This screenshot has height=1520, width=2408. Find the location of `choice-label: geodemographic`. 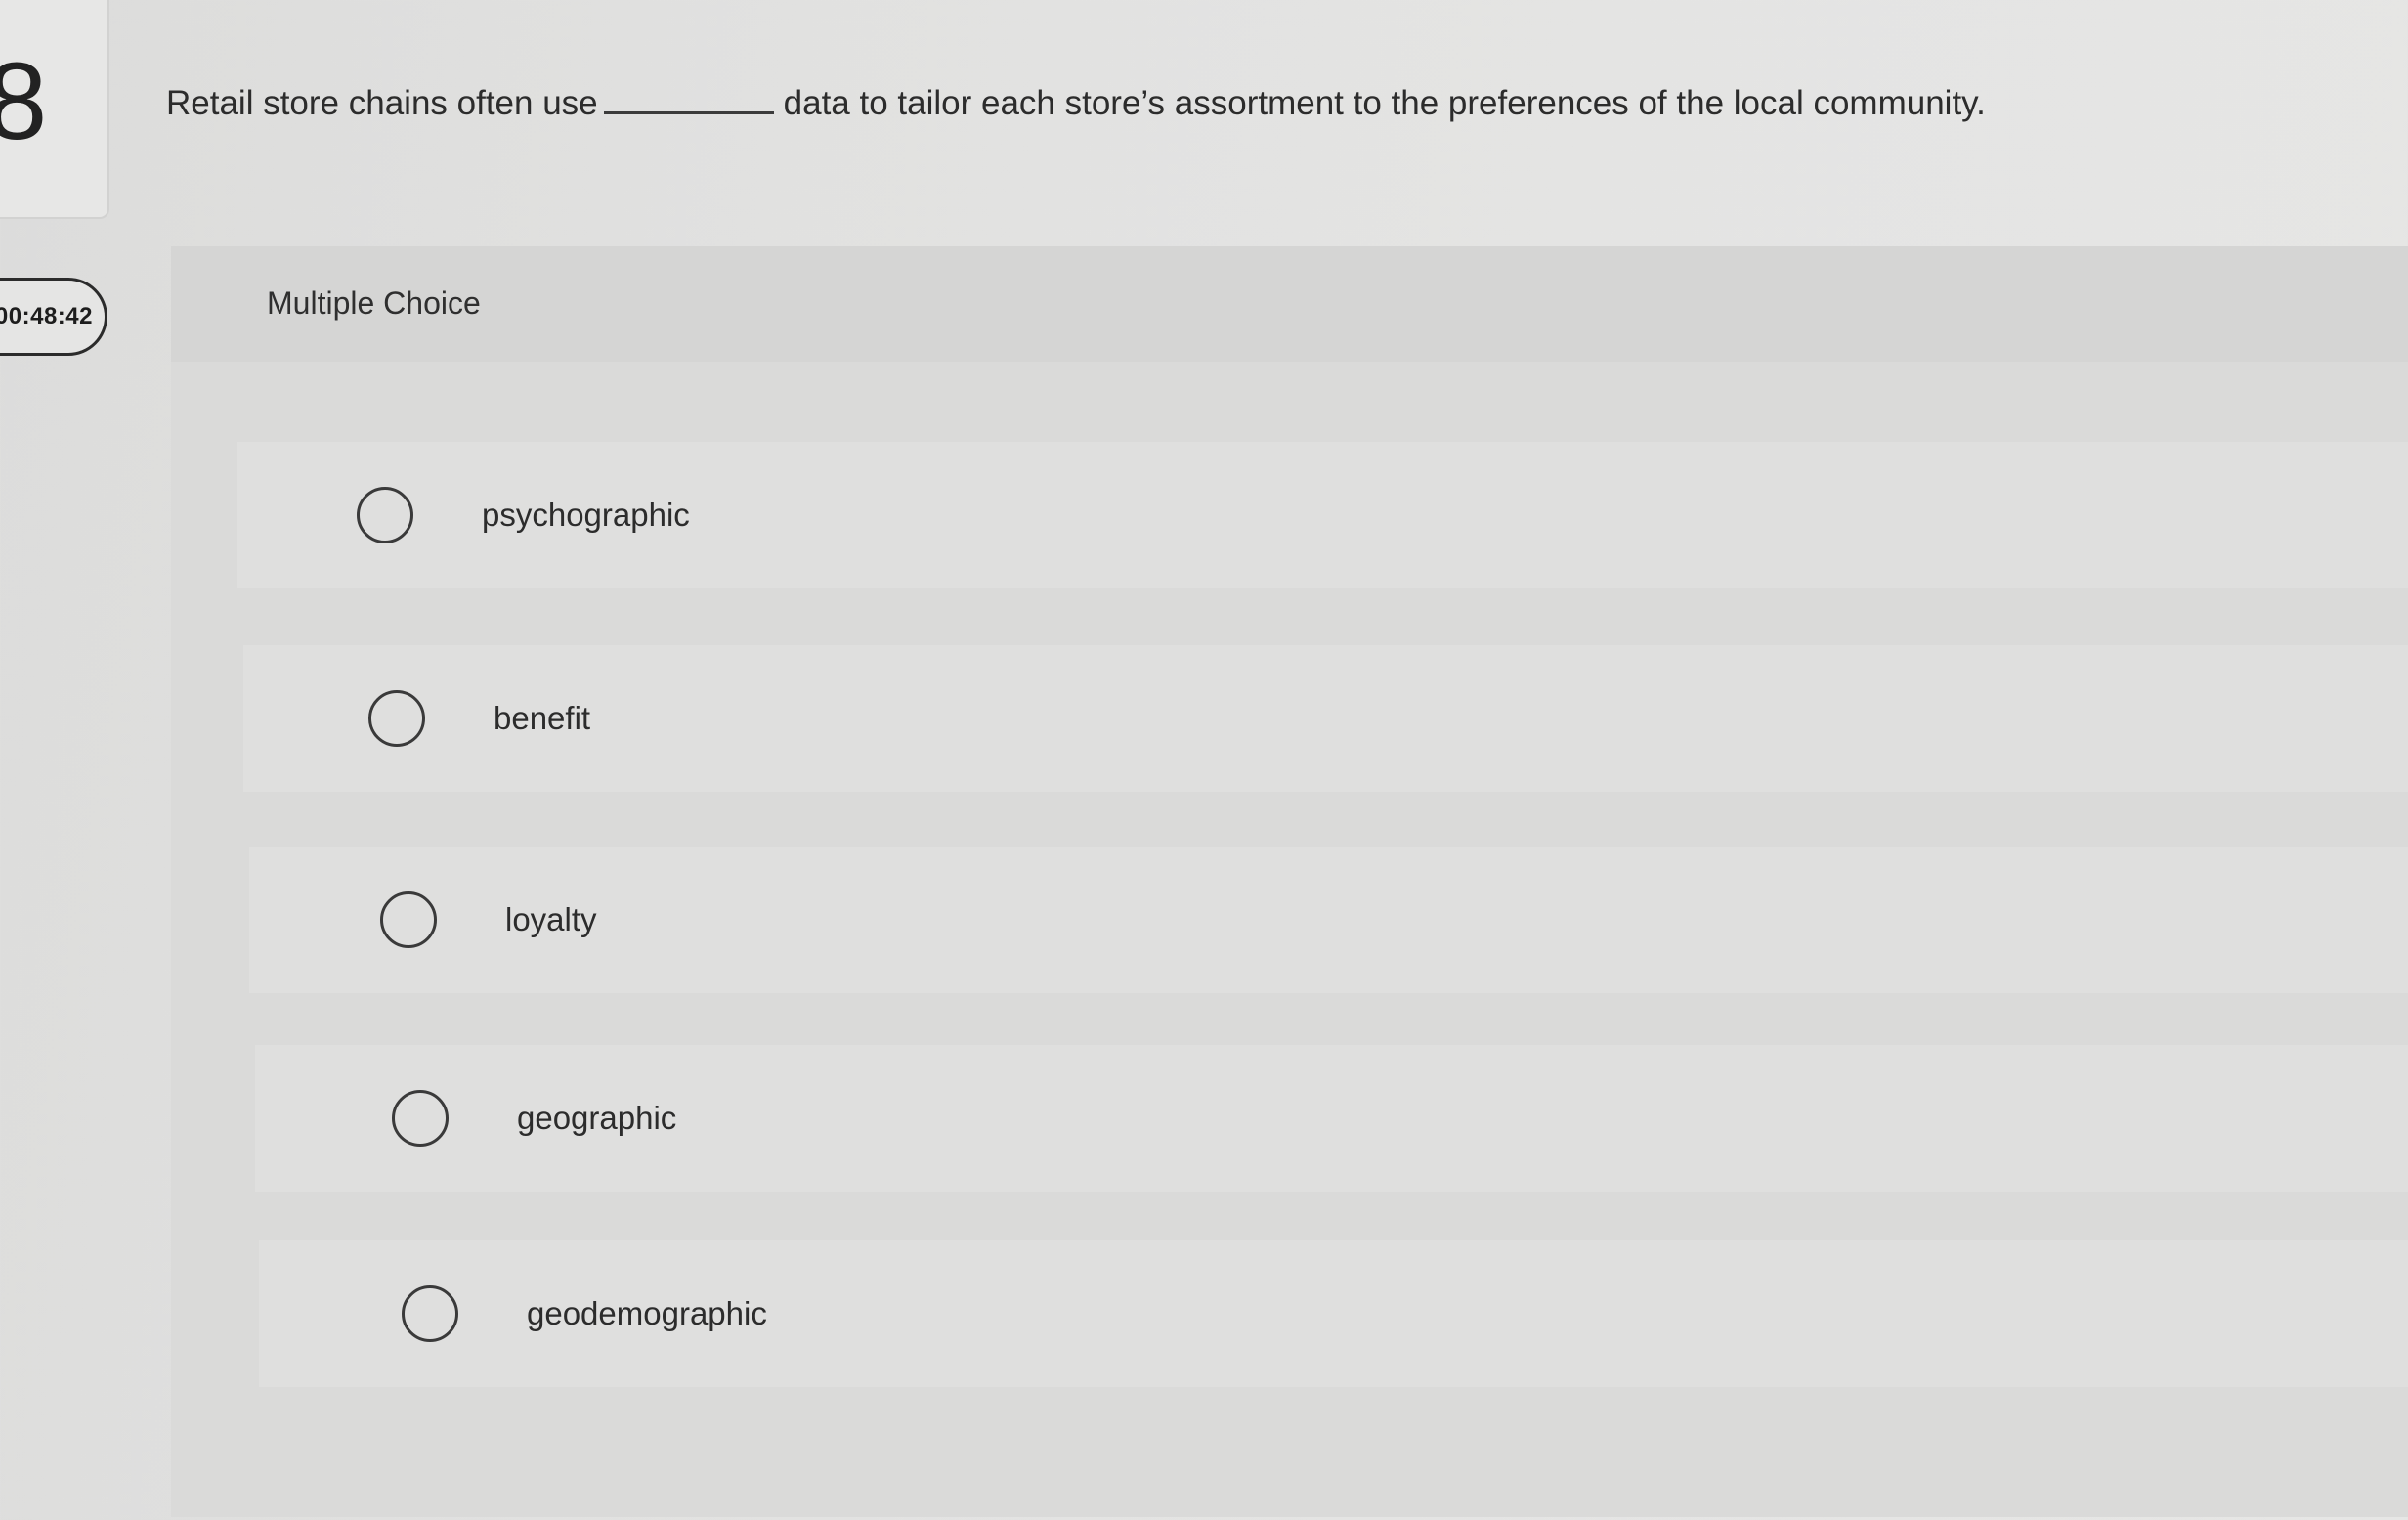

choice-label: geodemographic is located at coordinates (647, 1313).